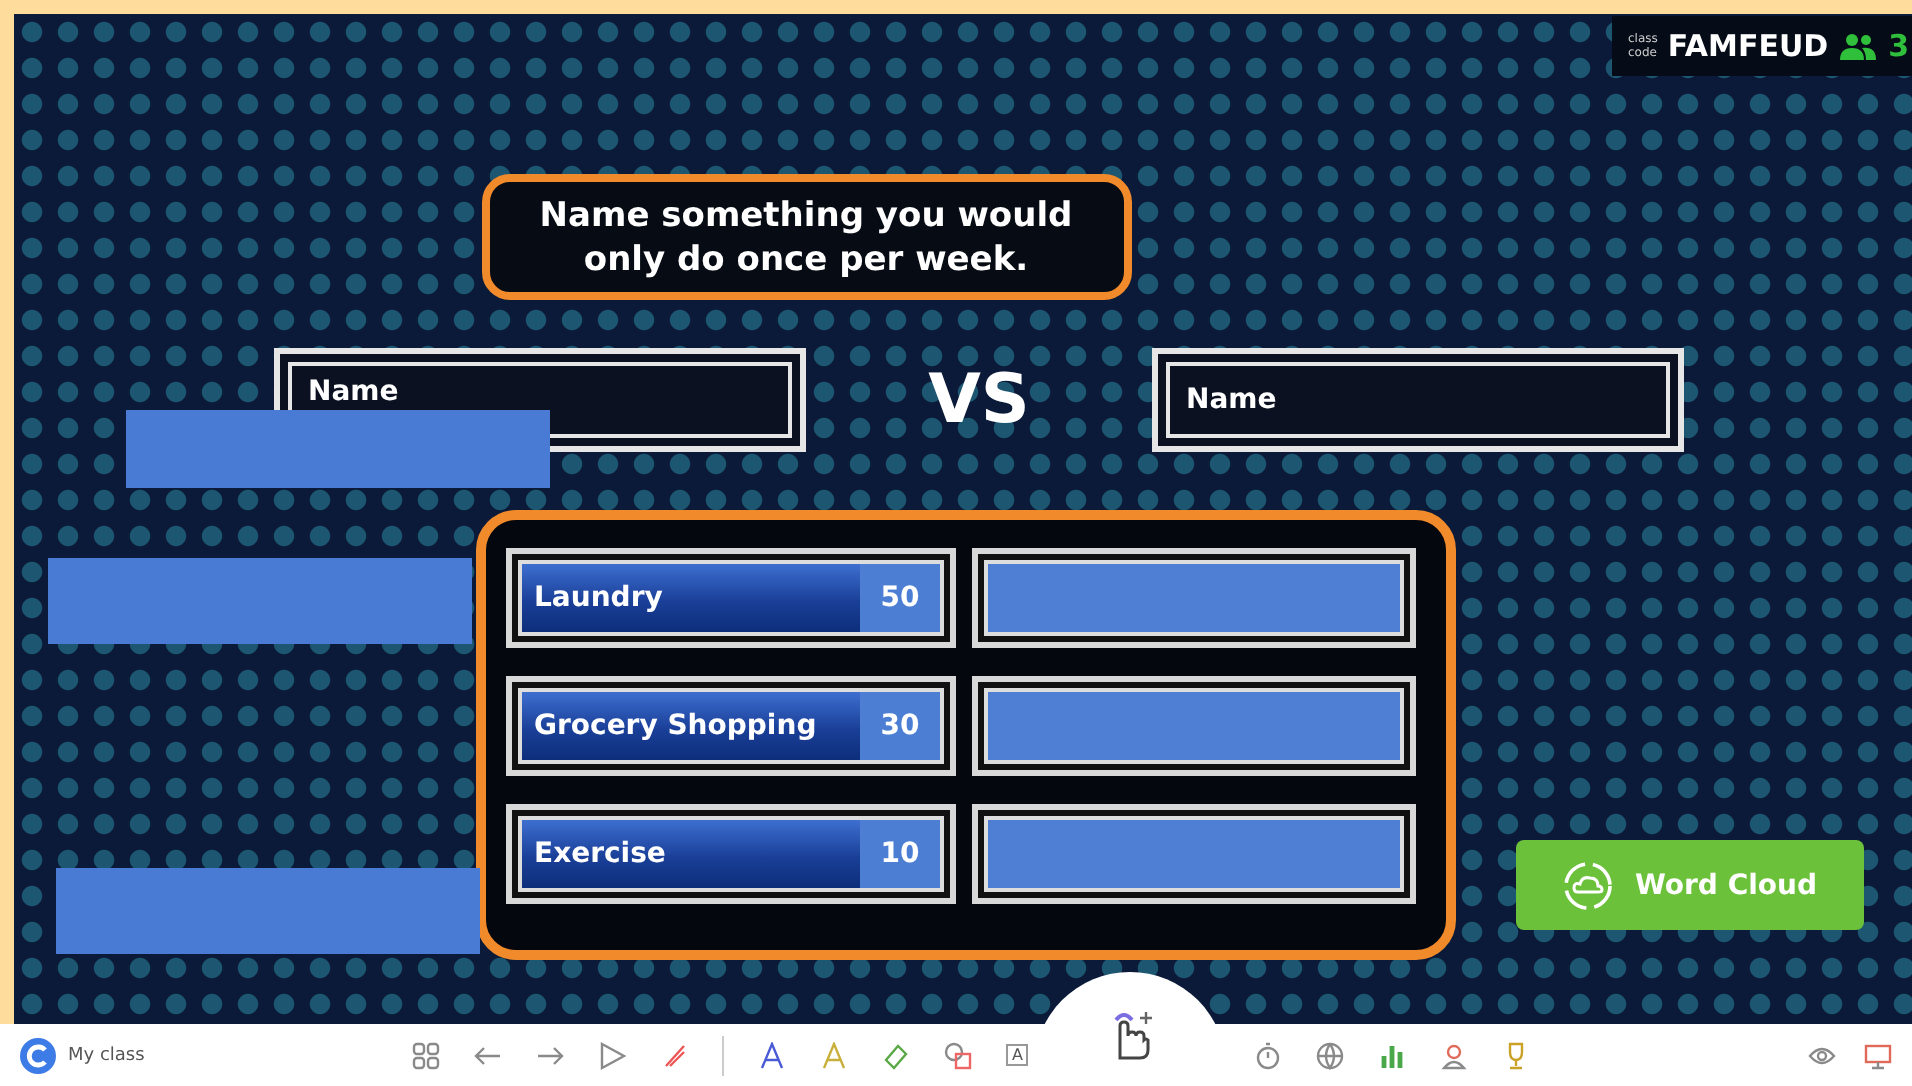  What do you see at coordinates (426, 1055) in the screenshot?
I see `grid-icon` at bounding box center [426, 1055].